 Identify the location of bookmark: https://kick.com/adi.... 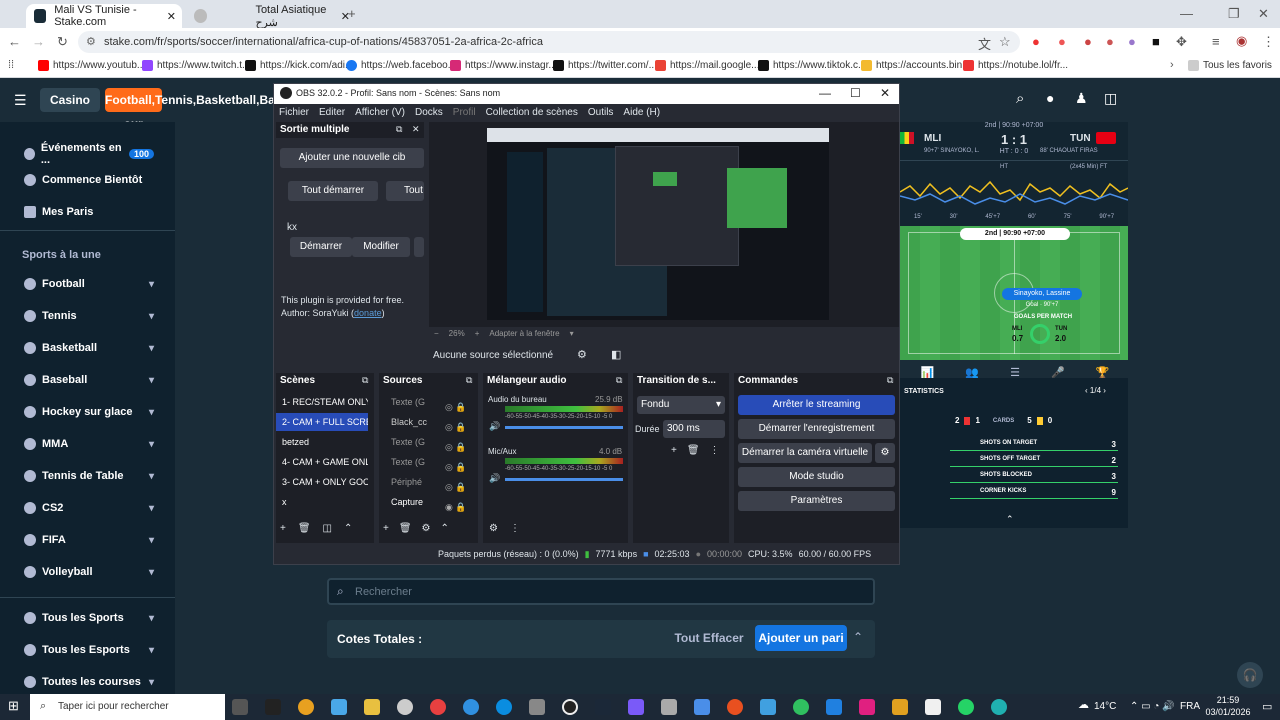
(299, 65).